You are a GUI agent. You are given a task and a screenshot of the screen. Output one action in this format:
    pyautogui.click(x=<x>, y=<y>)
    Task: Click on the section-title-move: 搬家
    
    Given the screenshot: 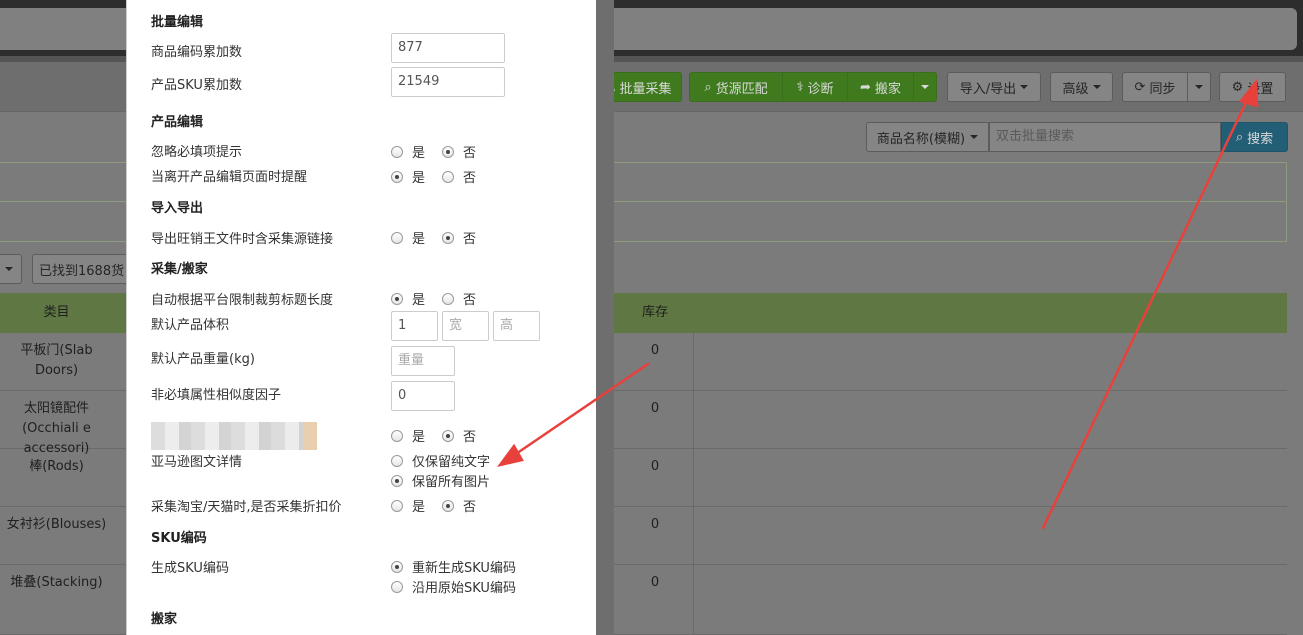 What is the action you would take?
    pyautogui.click(x=164, y=619)
    